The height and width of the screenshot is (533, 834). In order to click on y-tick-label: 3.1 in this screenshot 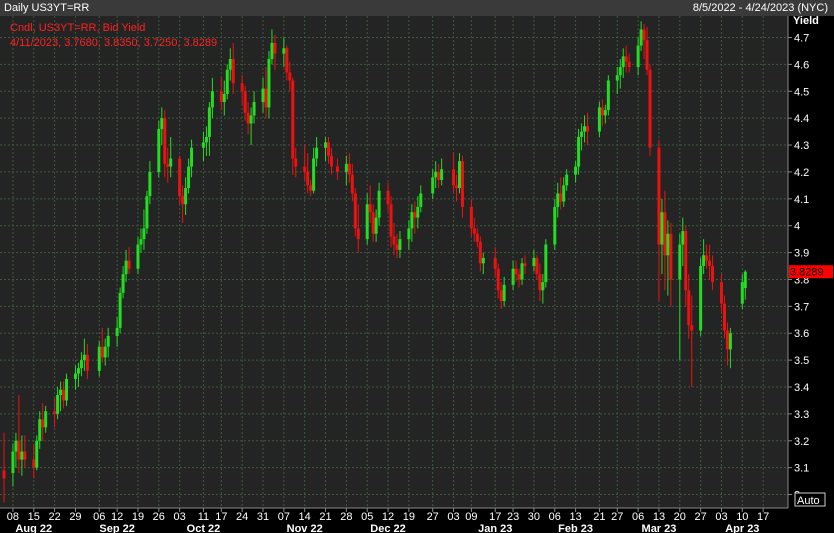, I will do `click(801, 469)`.